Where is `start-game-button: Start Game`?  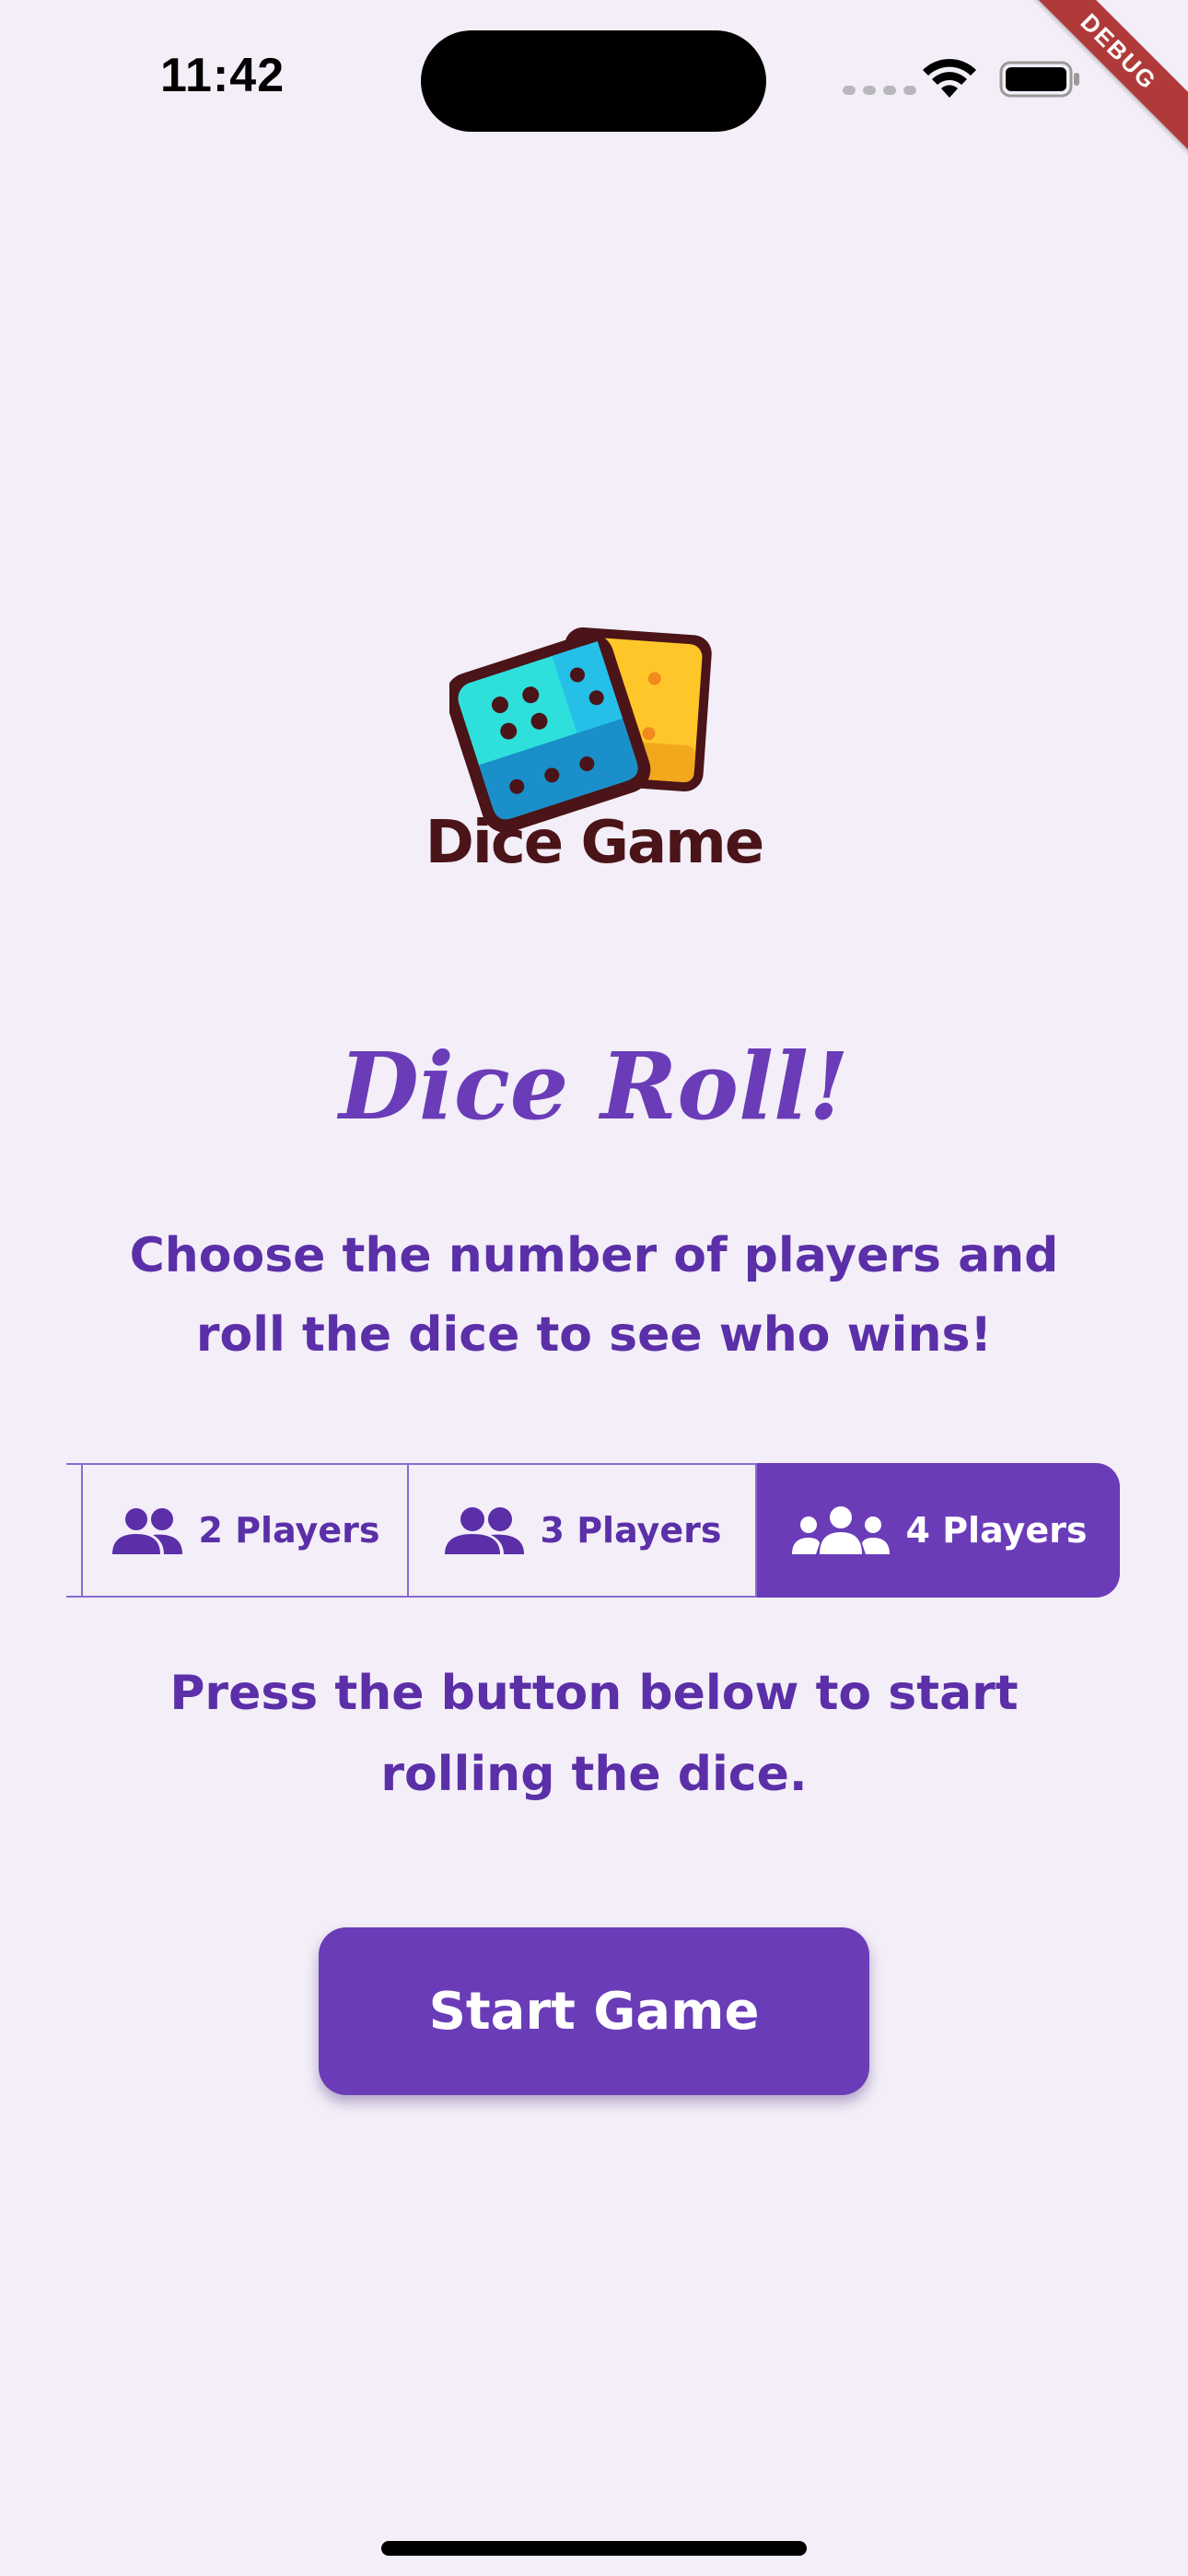 start-game-button: Start Game is located at coordinates (594, 2011).